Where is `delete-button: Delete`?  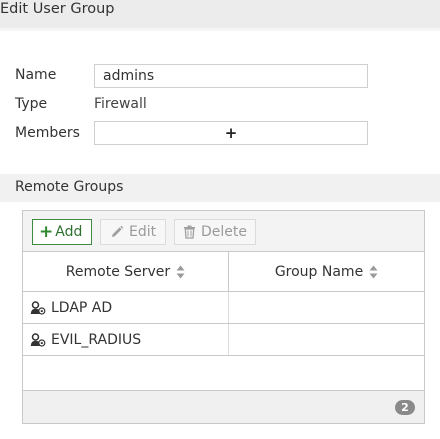
delete-button: Delete is located at coordinates (215, 232).